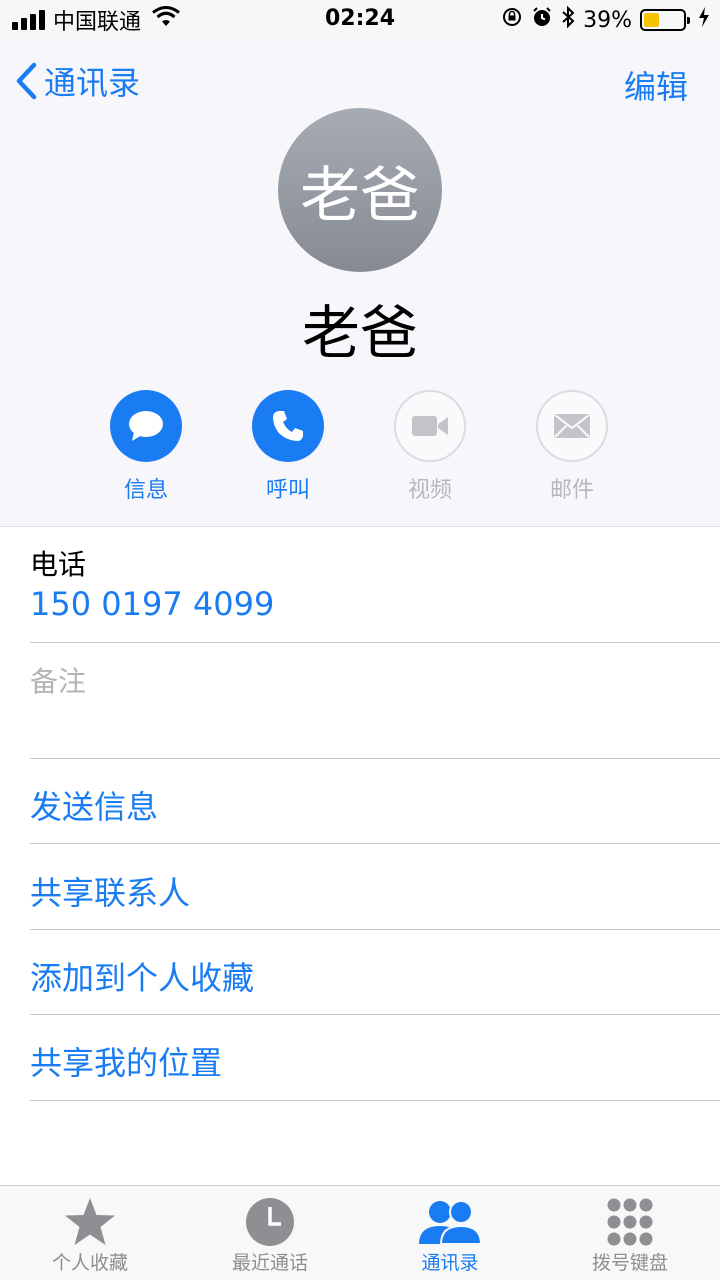 The height and width of the screenshot is (1280, 720). I want to click on send-message-option: 发送信息, so click(94, 805).